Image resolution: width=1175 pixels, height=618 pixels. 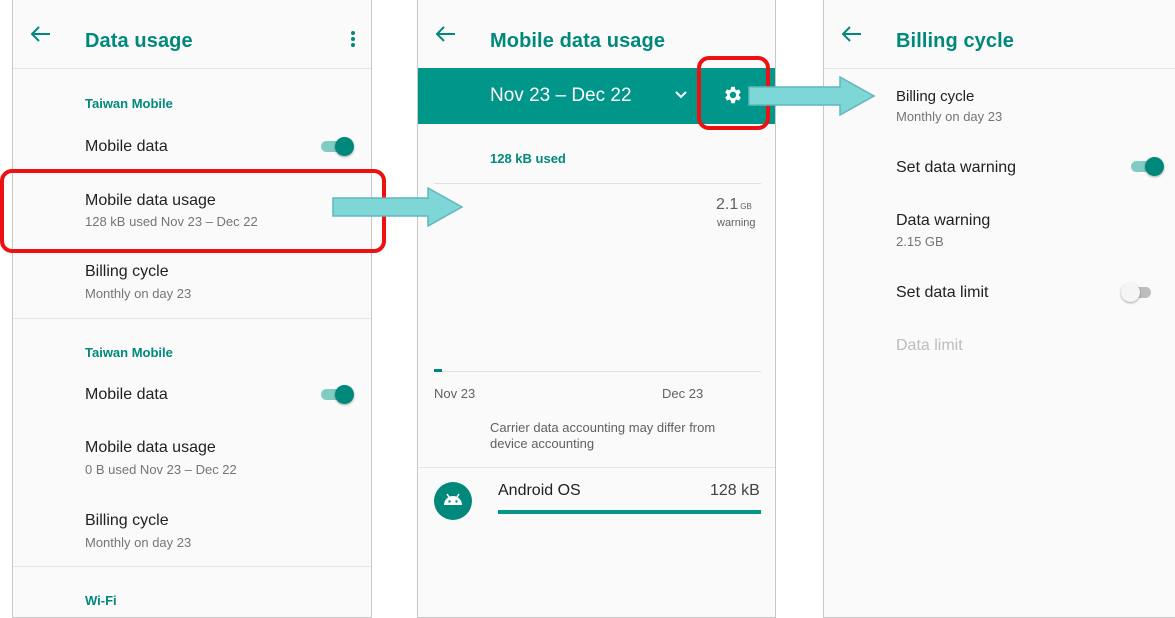 What do you see at coordinates (193, 211) in the screenshot?
I see `highlight-mobile-data-usage` at bounding box center [193, 211].